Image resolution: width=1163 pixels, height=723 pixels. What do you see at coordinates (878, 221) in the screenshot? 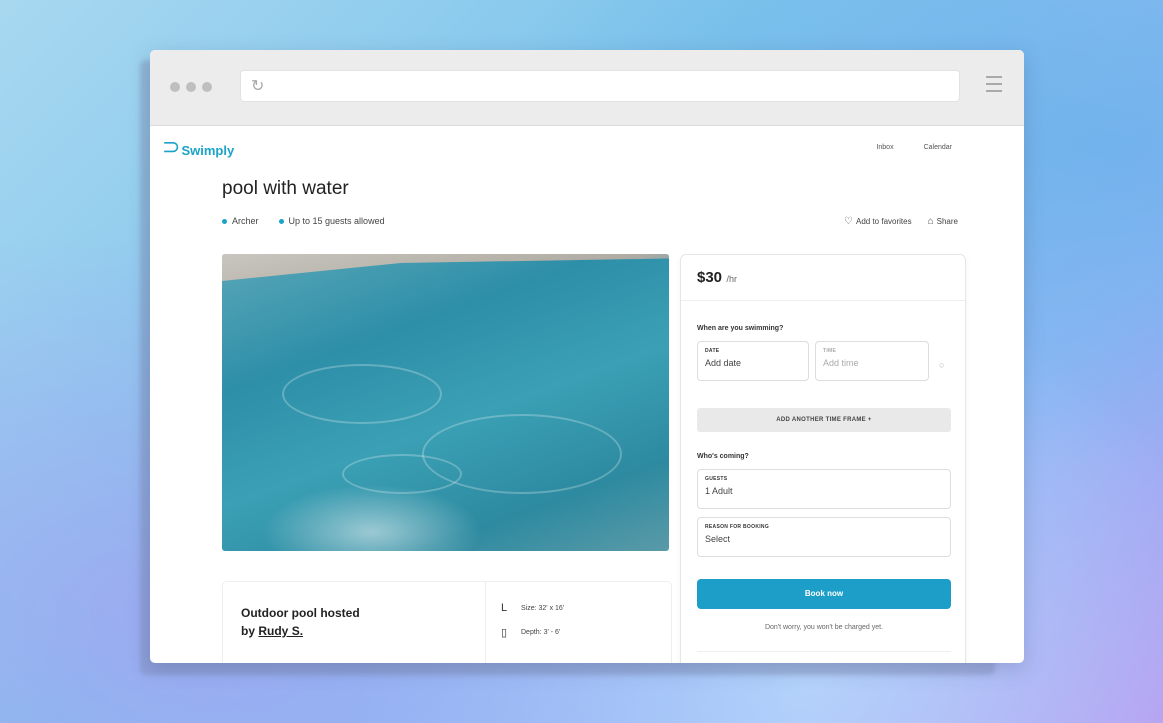
I see `add-to-favorites-button: ♡ Add to favorites` at bounding box center [878, 221].